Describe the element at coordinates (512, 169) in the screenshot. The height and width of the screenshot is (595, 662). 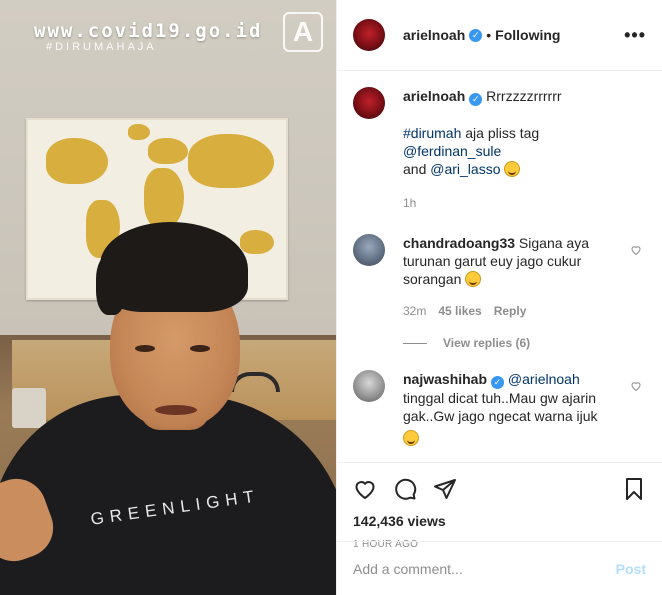
I see `laughing-emoji-icon` at that location.